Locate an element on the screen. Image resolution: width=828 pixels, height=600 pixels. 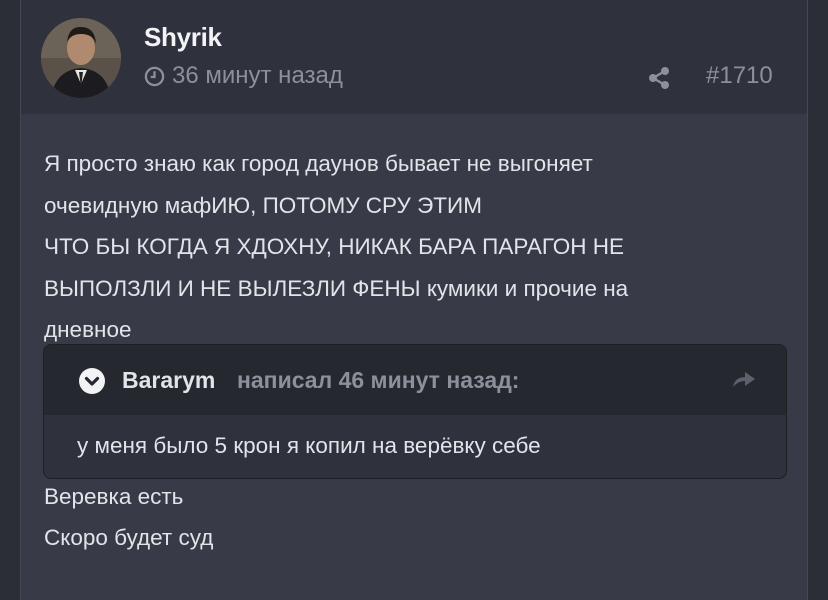
reply-arrow-icon is located at coordinates (744, 379).